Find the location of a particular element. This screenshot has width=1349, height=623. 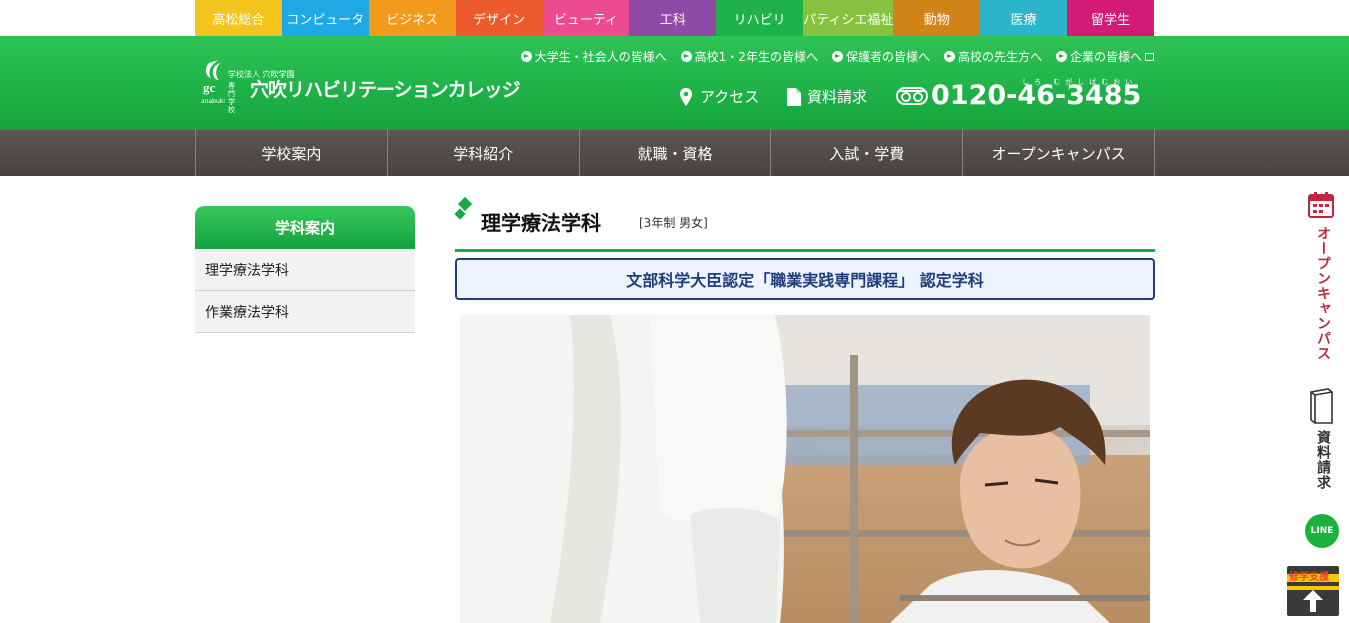

page-title: 理学療法学科 is located at coordinates (541, 223).